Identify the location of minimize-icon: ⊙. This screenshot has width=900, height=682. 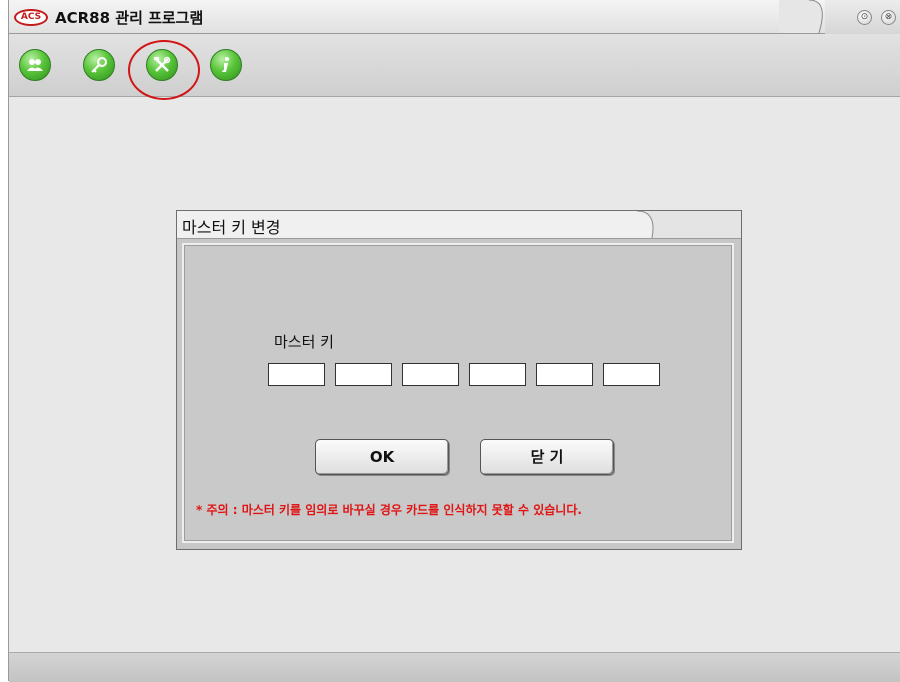
(864, 17).